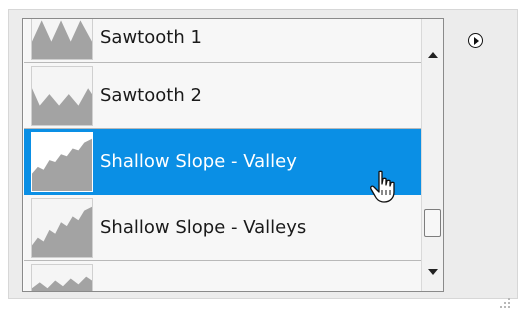 Image resolution: width=518 pixels, height=318 pixels. I want to click on scroll-thumb, so click(432, 223).